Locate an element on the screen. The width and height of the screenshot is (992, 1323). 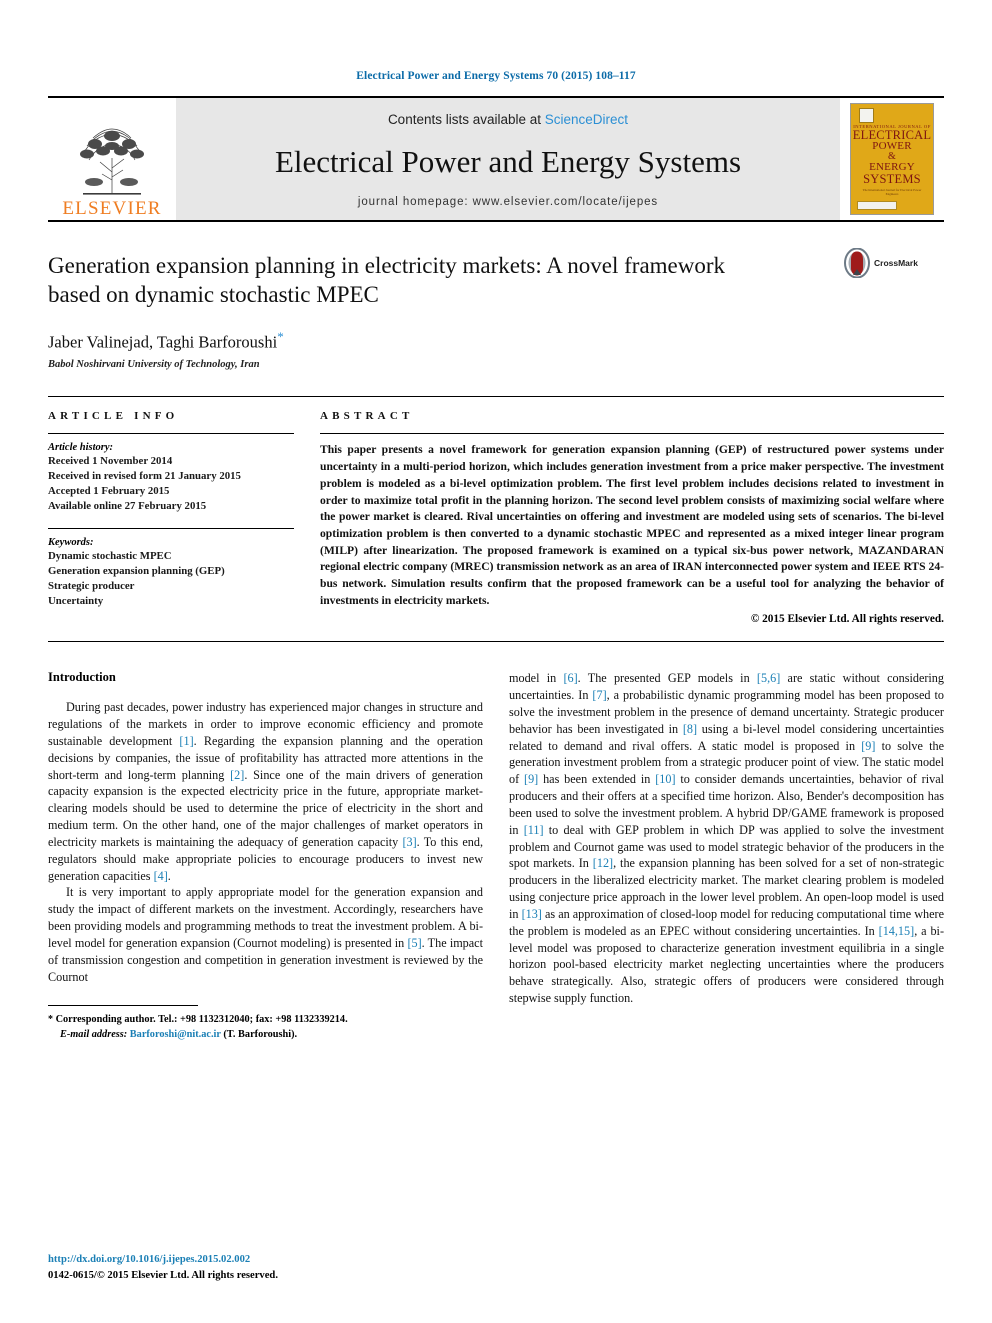
article-history-label: Article history: is located at coordinates (81, 448).